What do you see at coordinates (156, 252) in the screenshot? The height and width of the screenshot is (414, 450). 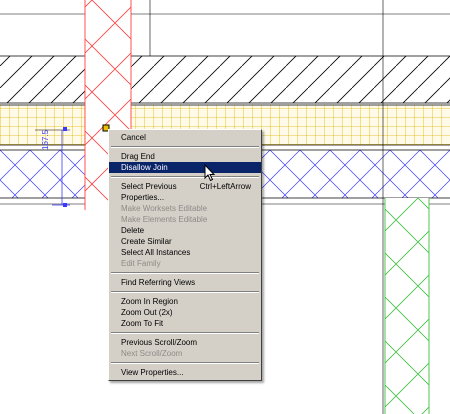 I see `menu-item-label: Select All Instances` at bounding box center [156, 252].